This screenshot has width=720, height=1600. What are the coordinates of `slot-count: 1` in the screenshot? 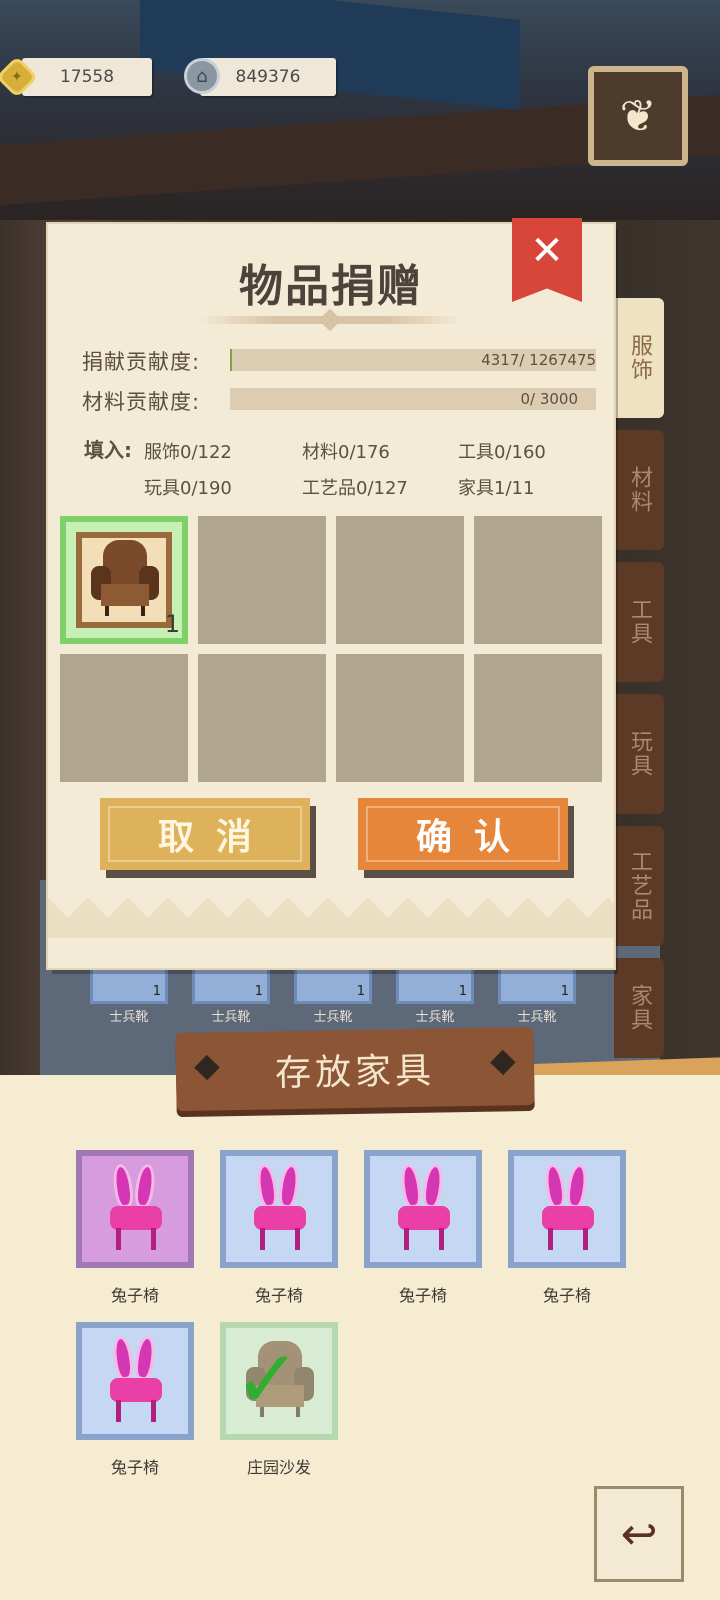 It's located at (172, 624).